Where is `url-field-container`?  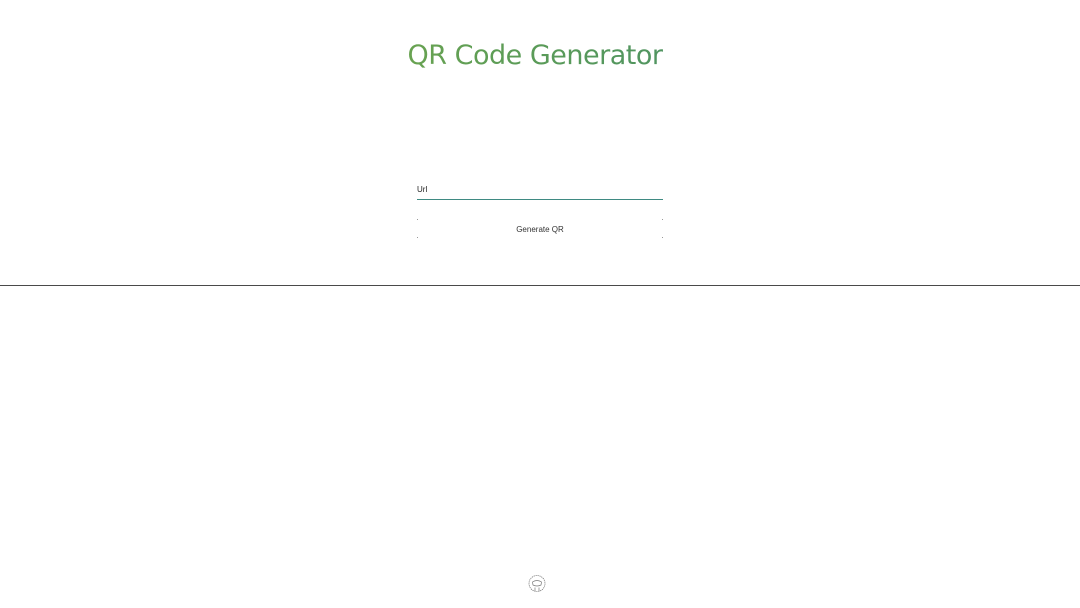 url-field-container is located at coordinates (540, 190).